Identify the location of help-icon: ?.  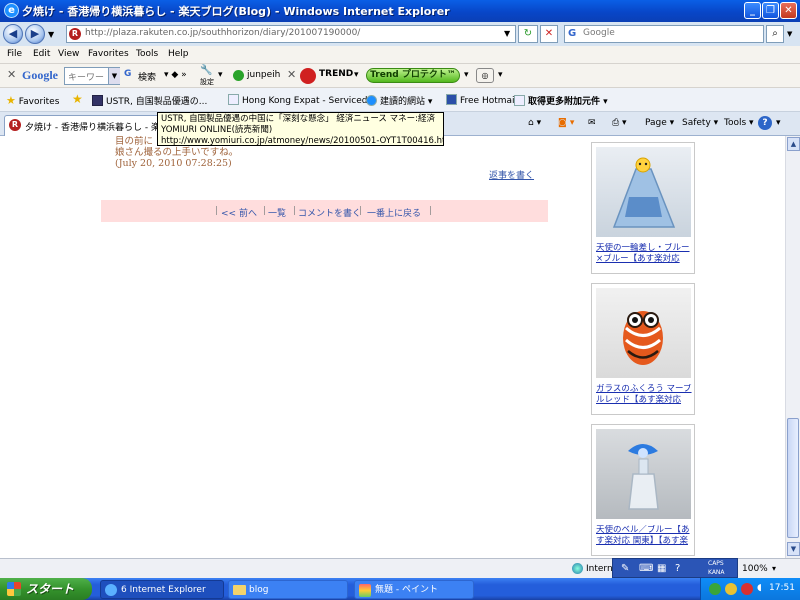
(765, 123).